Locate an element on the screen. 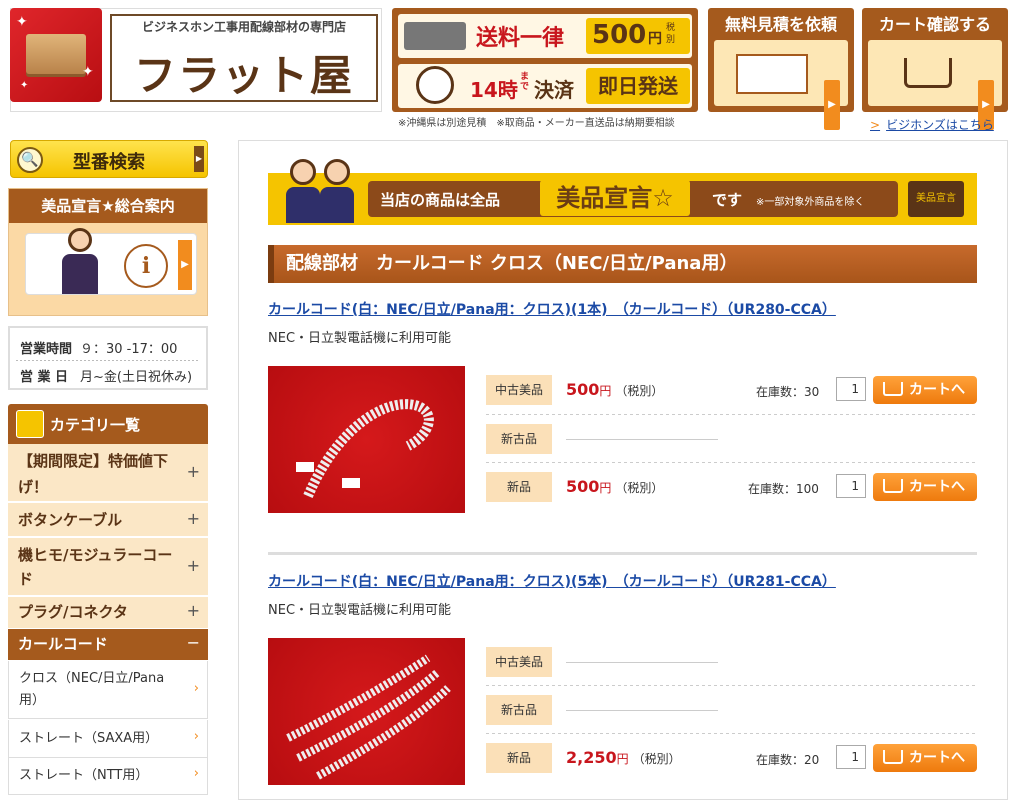 The image size is (1014, 800). cutoff-time: 14時 is located at coordinates (494, 90).